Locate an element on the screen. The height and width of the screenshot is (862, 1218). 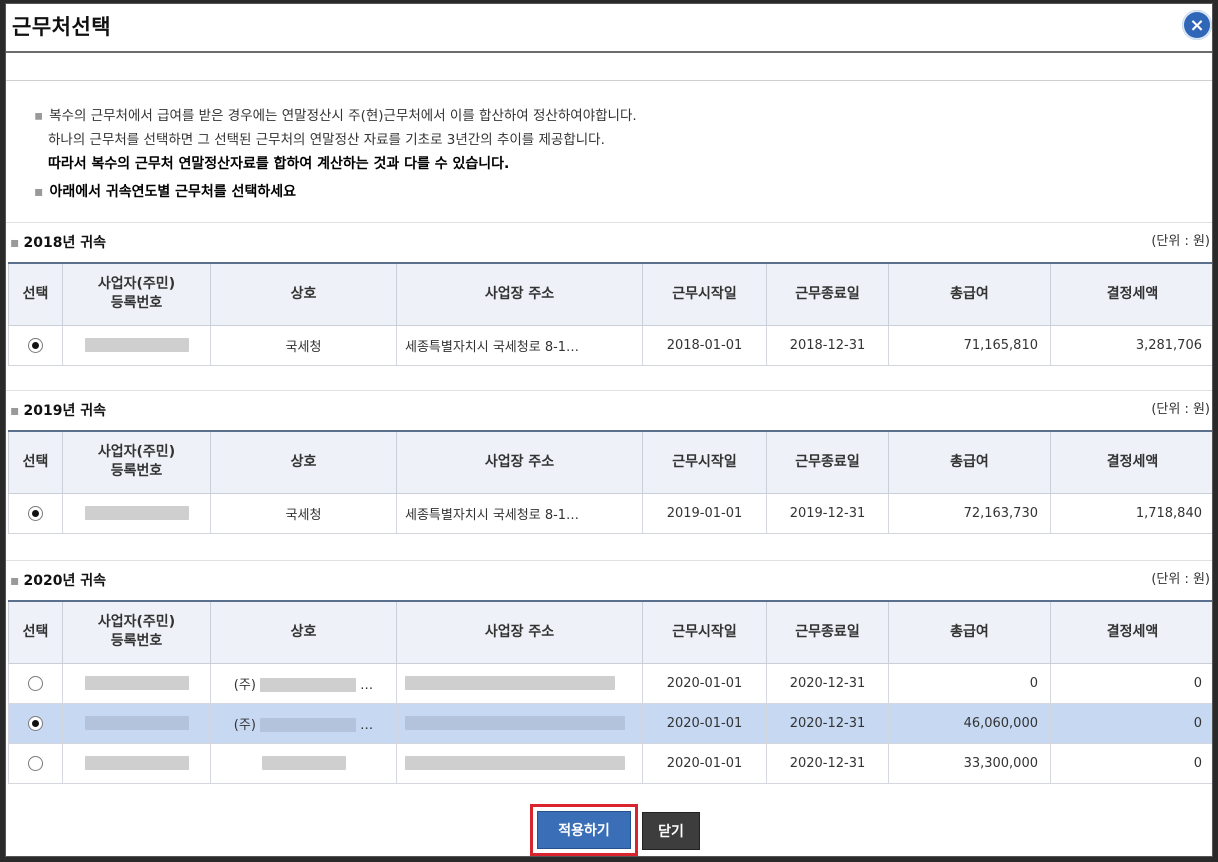
col-company: 상호 is located at coordinates (303, 462).